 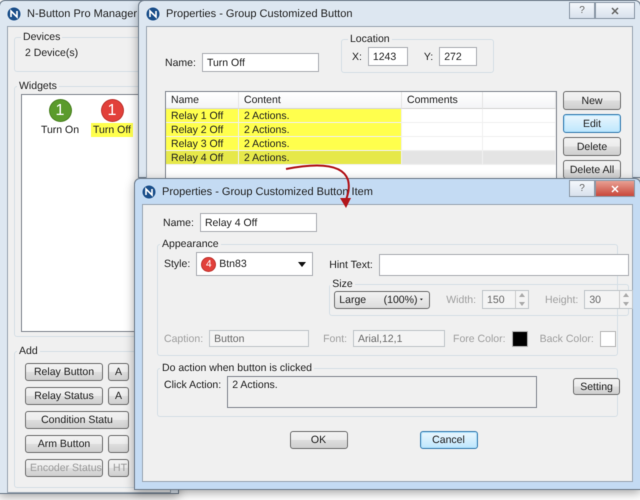 What do you see at coordinates (429, 56) in the screenshot?
I see `field-label: Y:` at bounding box center [429, 56].